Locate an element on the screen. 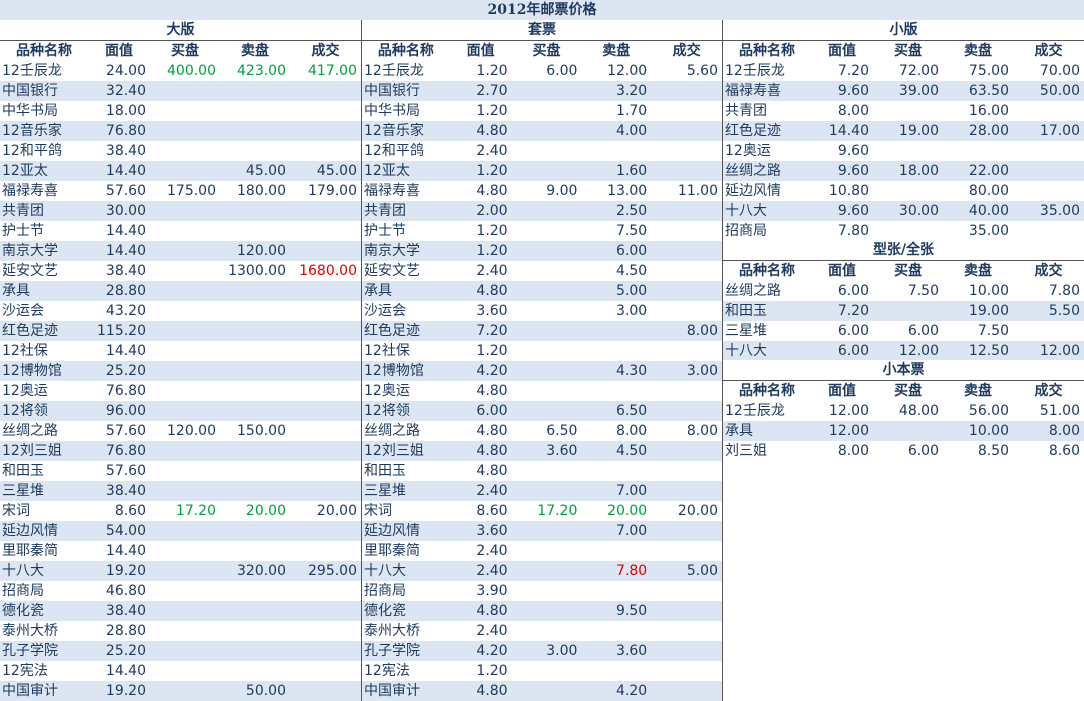  table-row: 十八大 9.60 30.00 40.00 35.00 is located at coordinates (903, 211).